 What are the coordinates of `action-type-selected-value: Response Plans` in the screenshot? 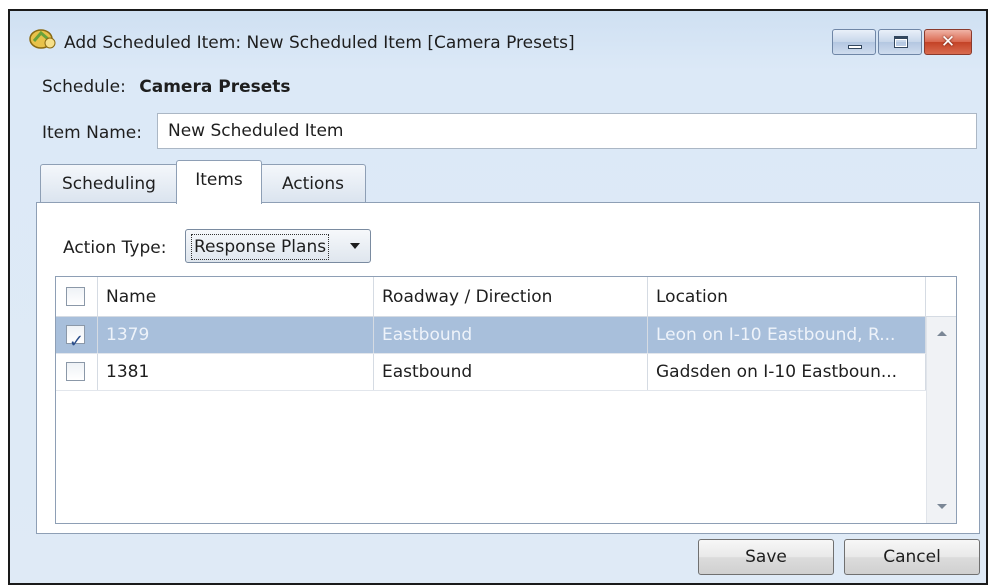 It's located at (260, 247).